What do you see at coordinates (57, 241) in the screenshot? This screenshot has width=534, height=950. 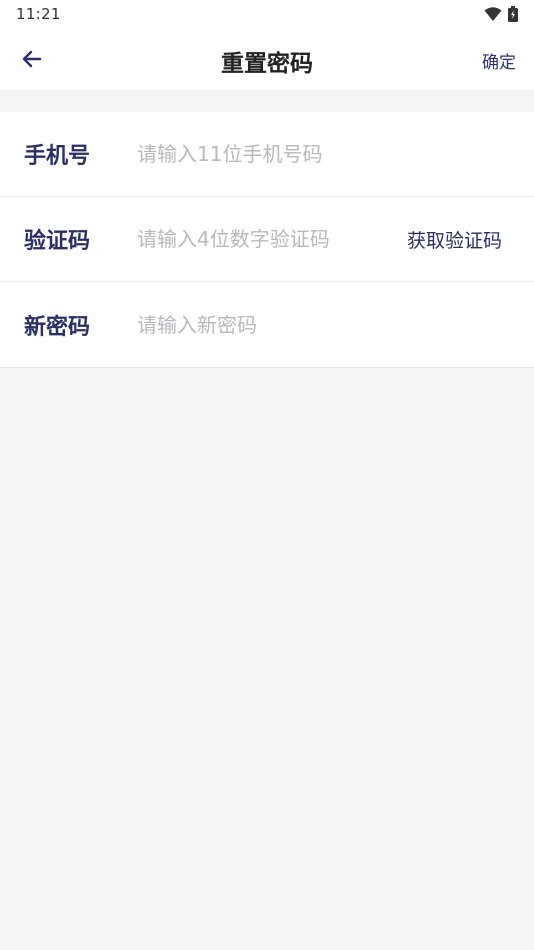 I see `code-label: 验证码` at bounding box center [57, 241].